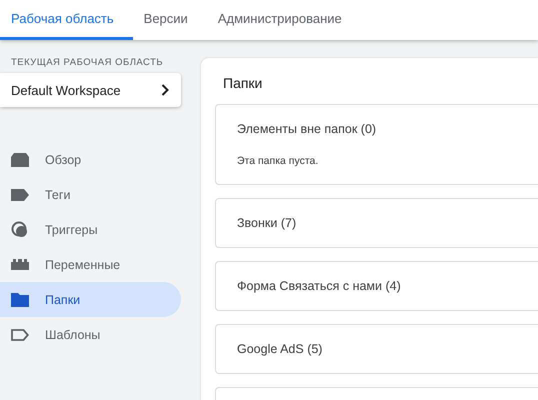 Image resolution: width=538 pixels, height=400 pixels. I want to click on tab: Рабочая область, so click(66, 20).